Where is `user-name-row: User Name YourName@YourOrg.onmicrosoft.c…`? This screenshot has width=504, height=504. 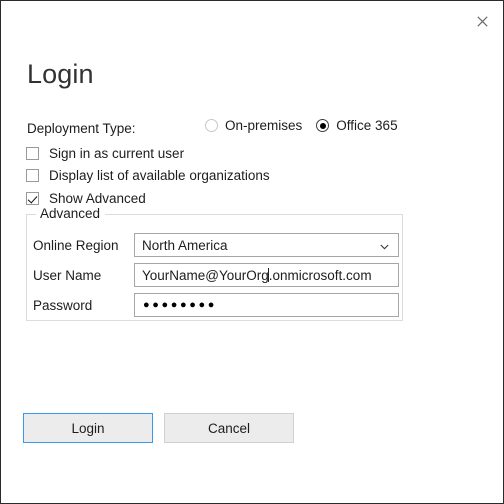
user-name-row: User Name YourName@YourOrg.onmicrosoft.c… is located at coordinates (214, 275).